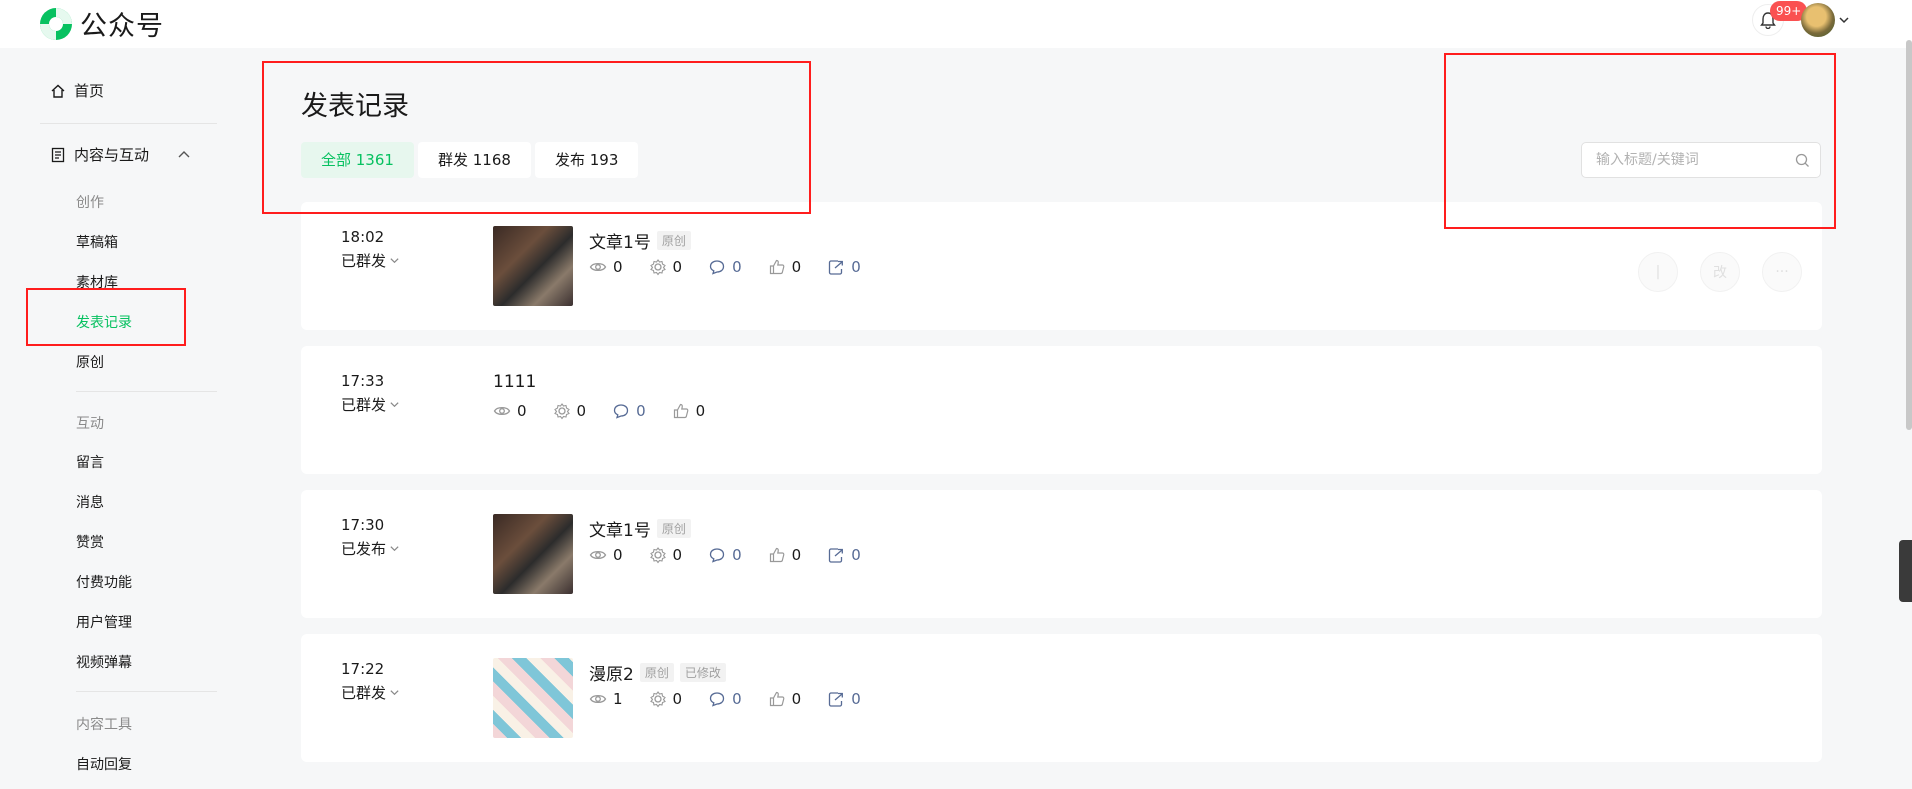 The width and height of the screenshot is (1912, 789). I want to click on article-title: 文章1号, so click(620, 243).